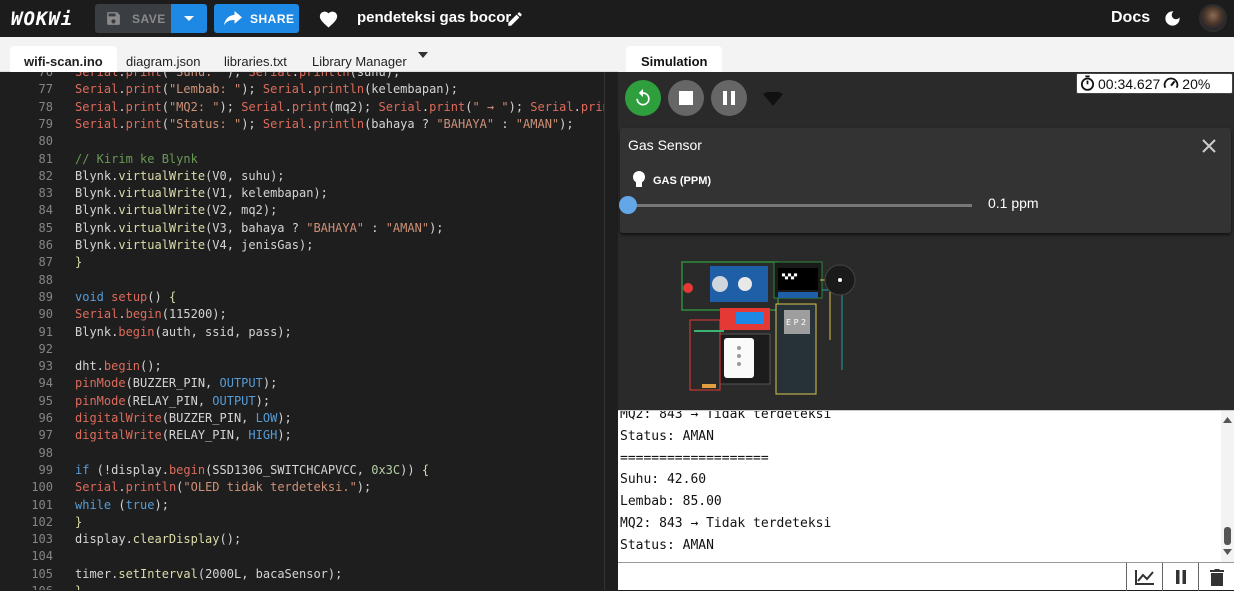 Image resolution: width=1234 pixels, height=591 pixels. Describe the element at coordinates (45, 158) in the screenshot. I see `line-number: 81` at that location.